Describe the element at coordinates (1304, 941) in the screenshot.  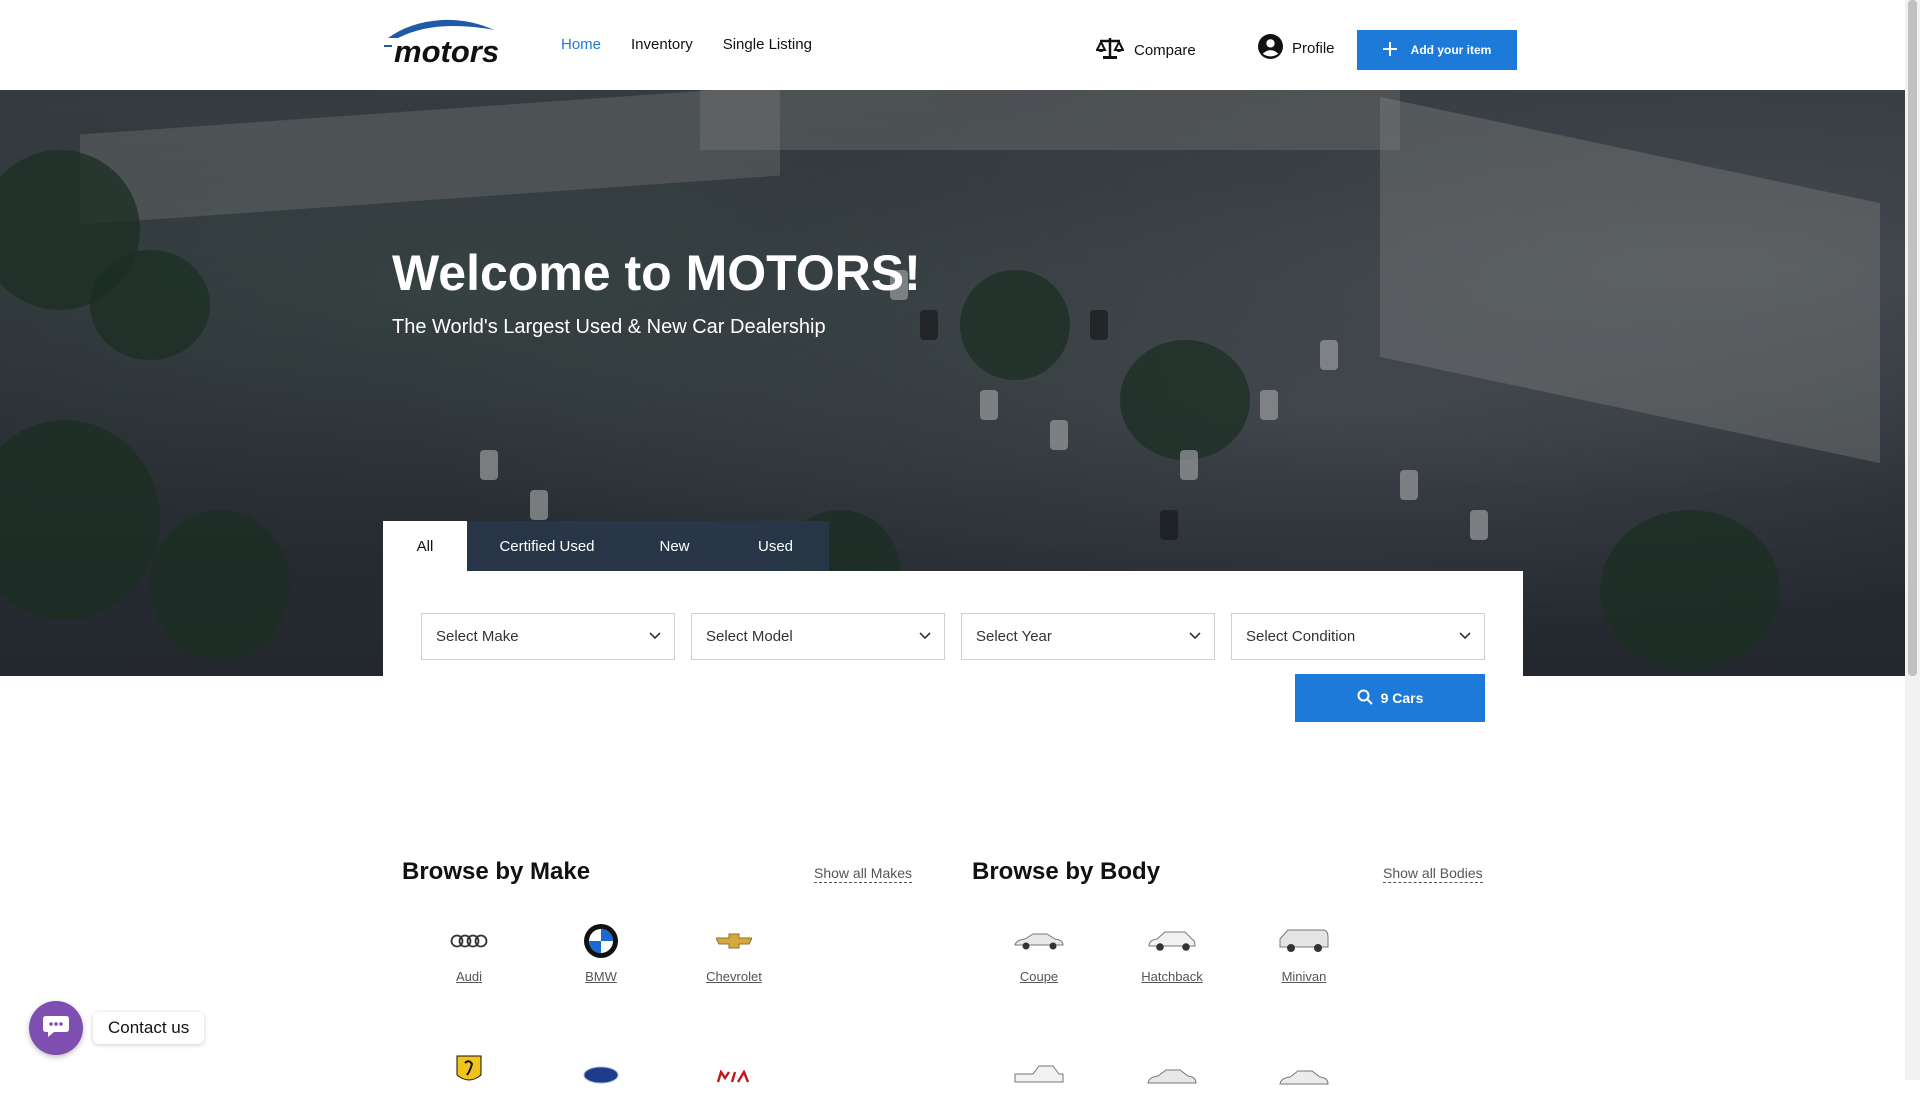
I see `minivan-car-icon` at that location.